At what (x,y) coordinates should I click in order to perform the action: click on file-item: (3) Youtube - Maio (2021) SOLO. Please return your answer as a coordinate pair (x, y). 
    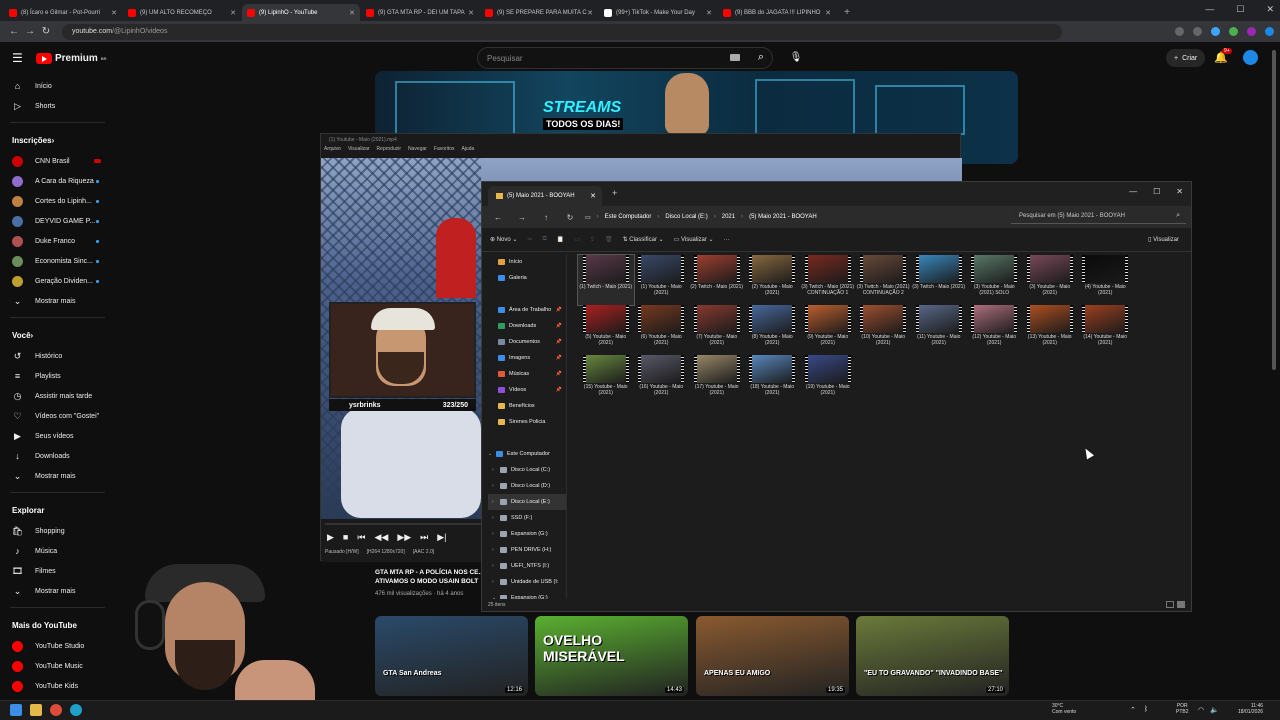
    Looking at the image, I should click on (995, 280).